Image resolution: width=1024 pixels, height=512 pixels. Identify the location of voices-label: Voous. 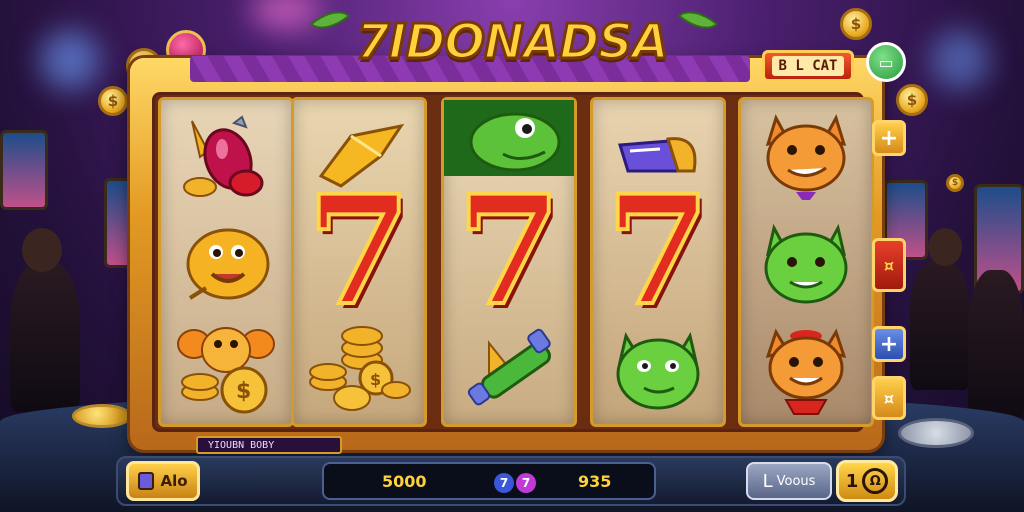
(796, 481).